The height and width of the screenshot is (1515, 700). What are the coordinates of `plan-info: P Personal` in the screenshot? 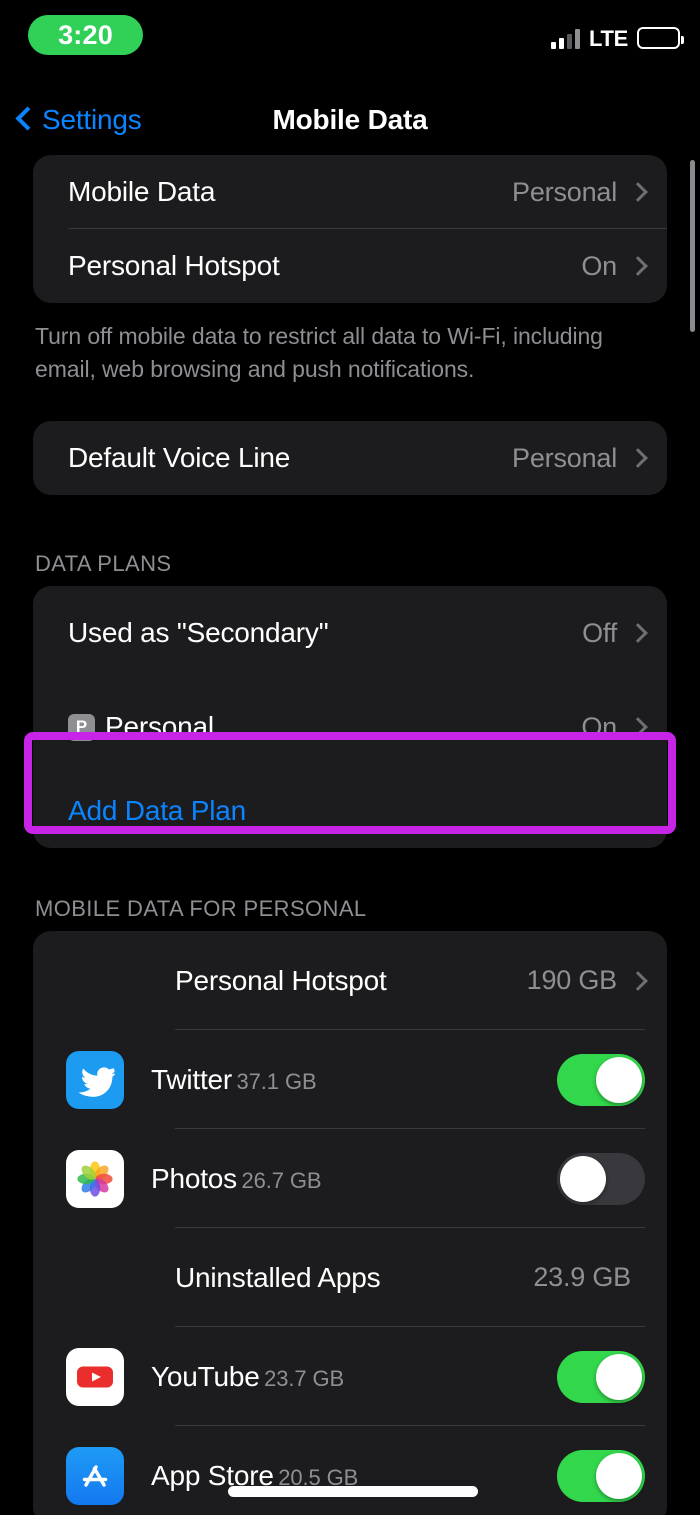 It's located at (324, 727).